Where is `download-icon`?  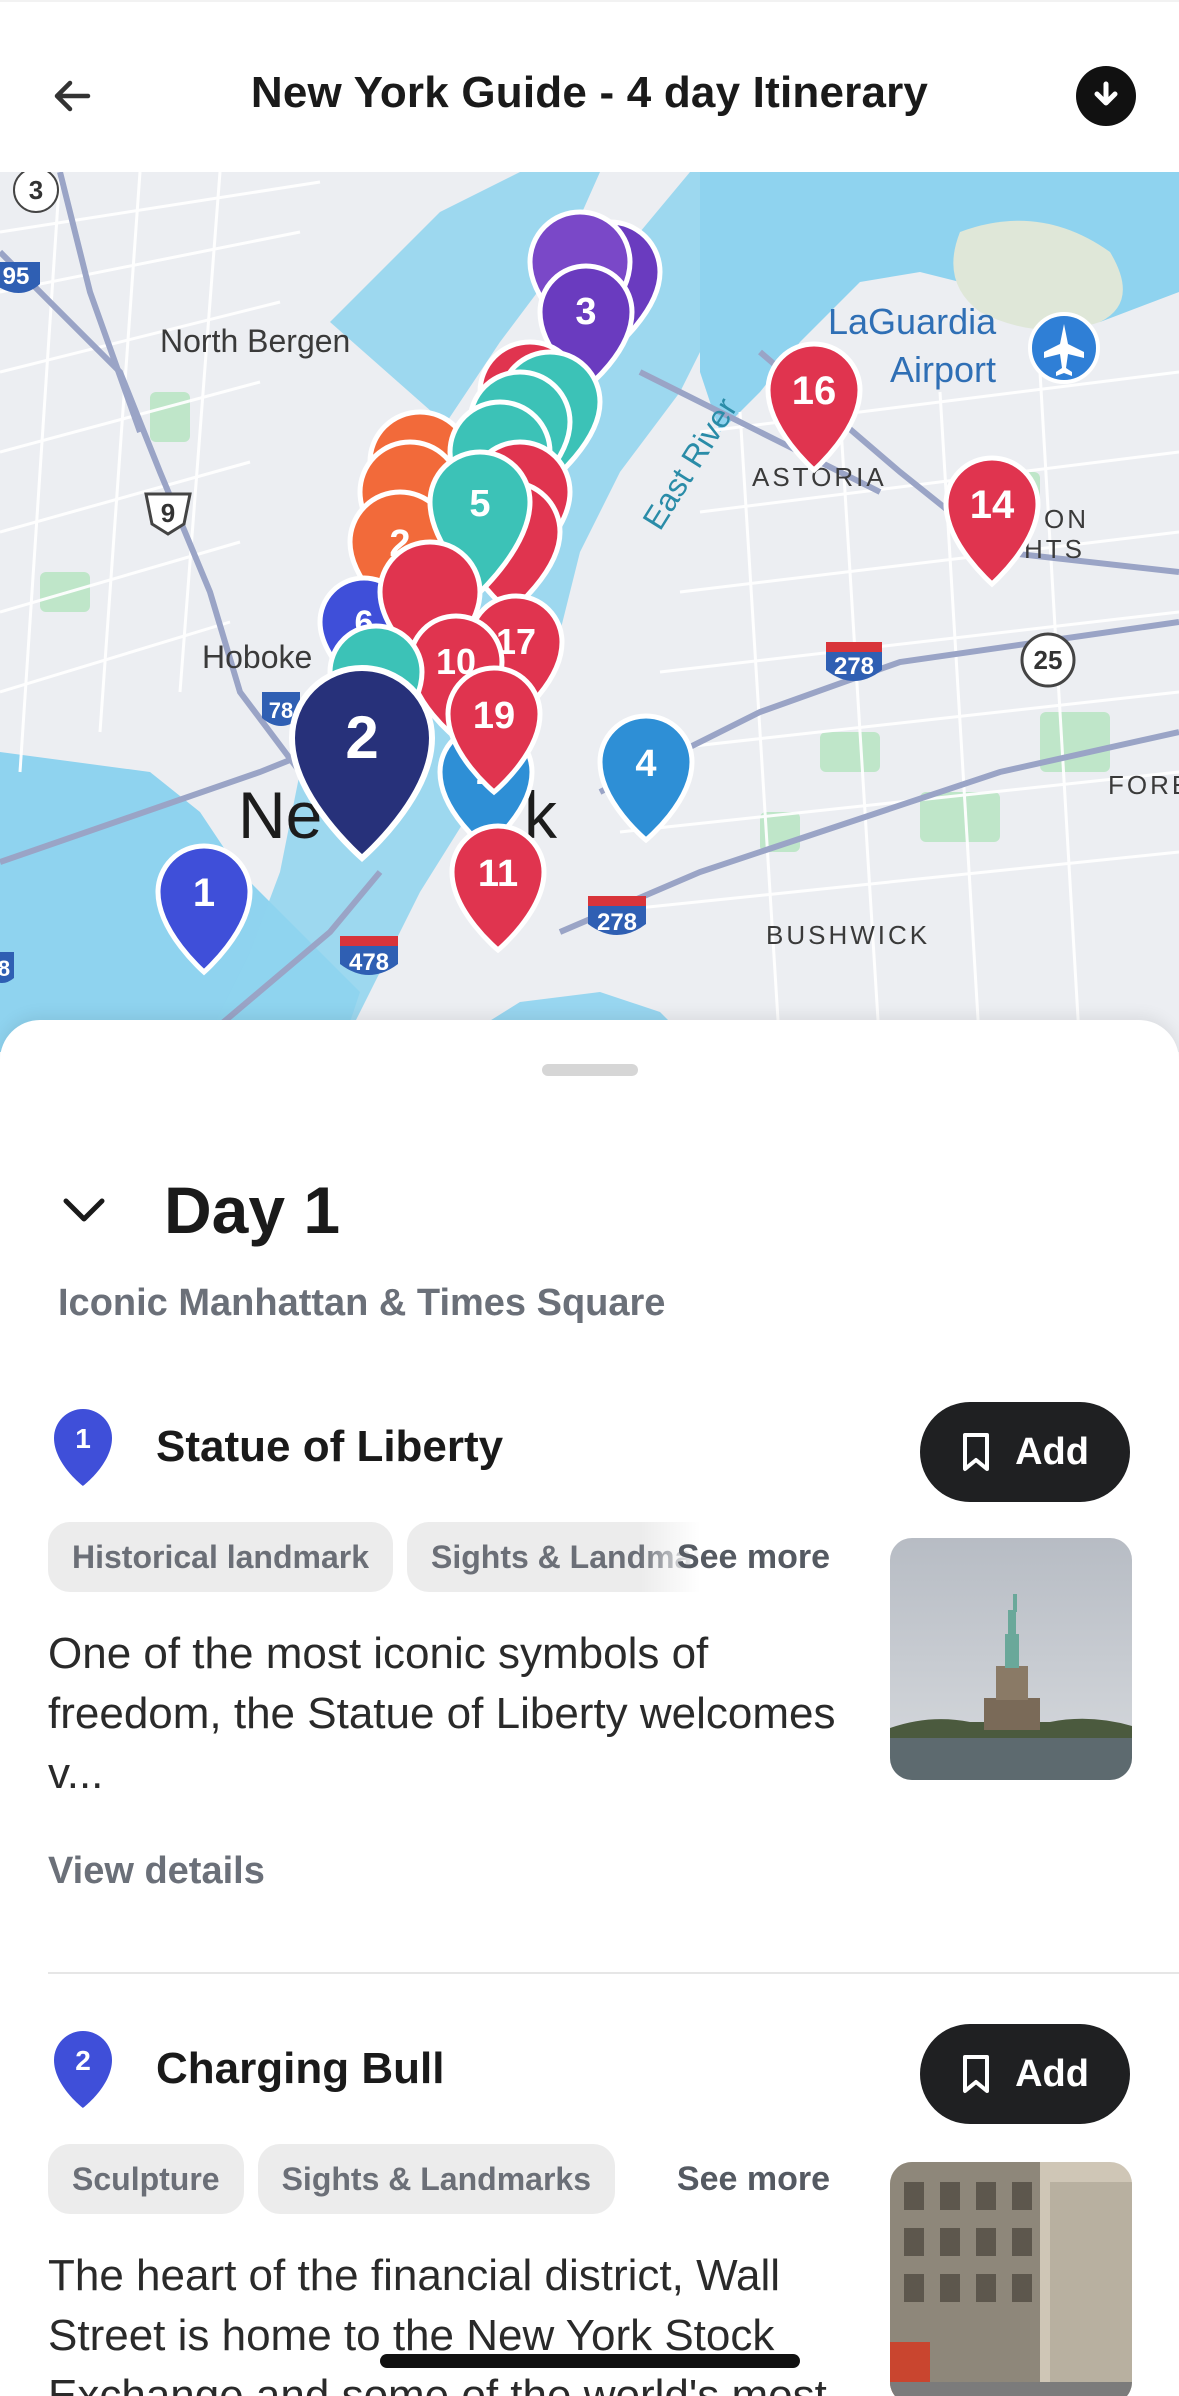
download-icon is located at coordinates (1106, 93).